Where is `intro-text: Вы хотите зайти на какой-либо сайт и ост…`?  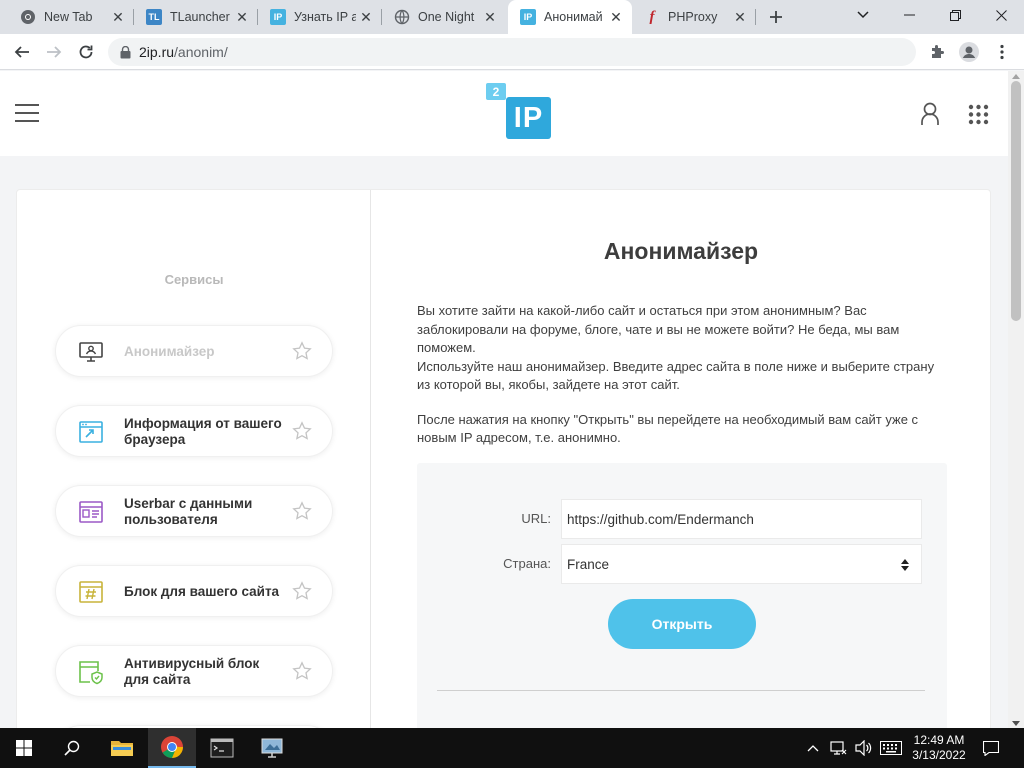 intro-text: Вы хотите зайти на какой-либо сайт и ост… is located at coordinates (682, 375).